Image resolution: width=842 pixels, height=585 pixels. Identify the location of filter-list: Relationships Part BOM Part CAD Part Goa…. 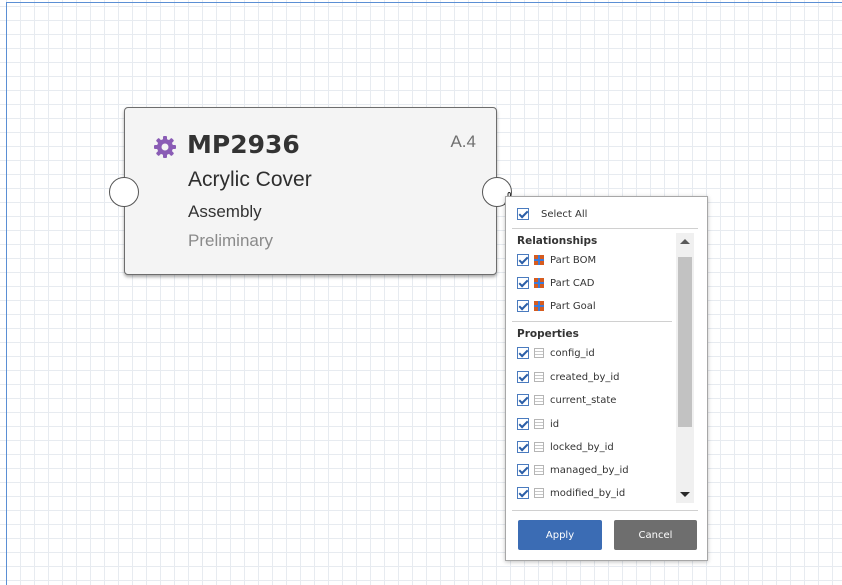
(590, 368).